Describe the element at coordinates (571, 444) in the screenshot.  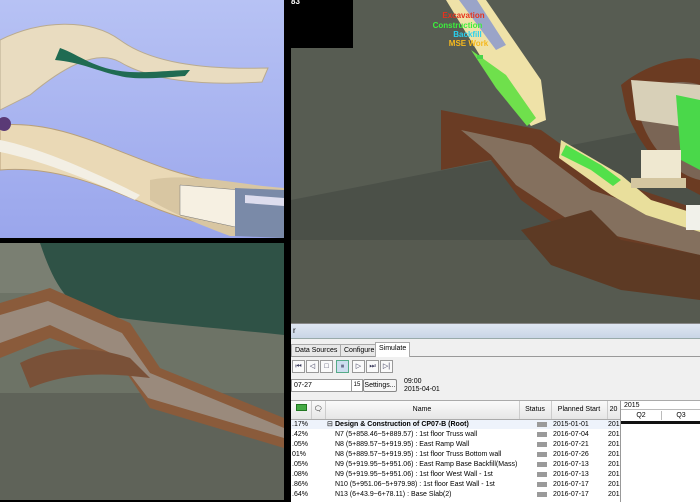
I see `task-planned-start: 2016-07-21` at that location.